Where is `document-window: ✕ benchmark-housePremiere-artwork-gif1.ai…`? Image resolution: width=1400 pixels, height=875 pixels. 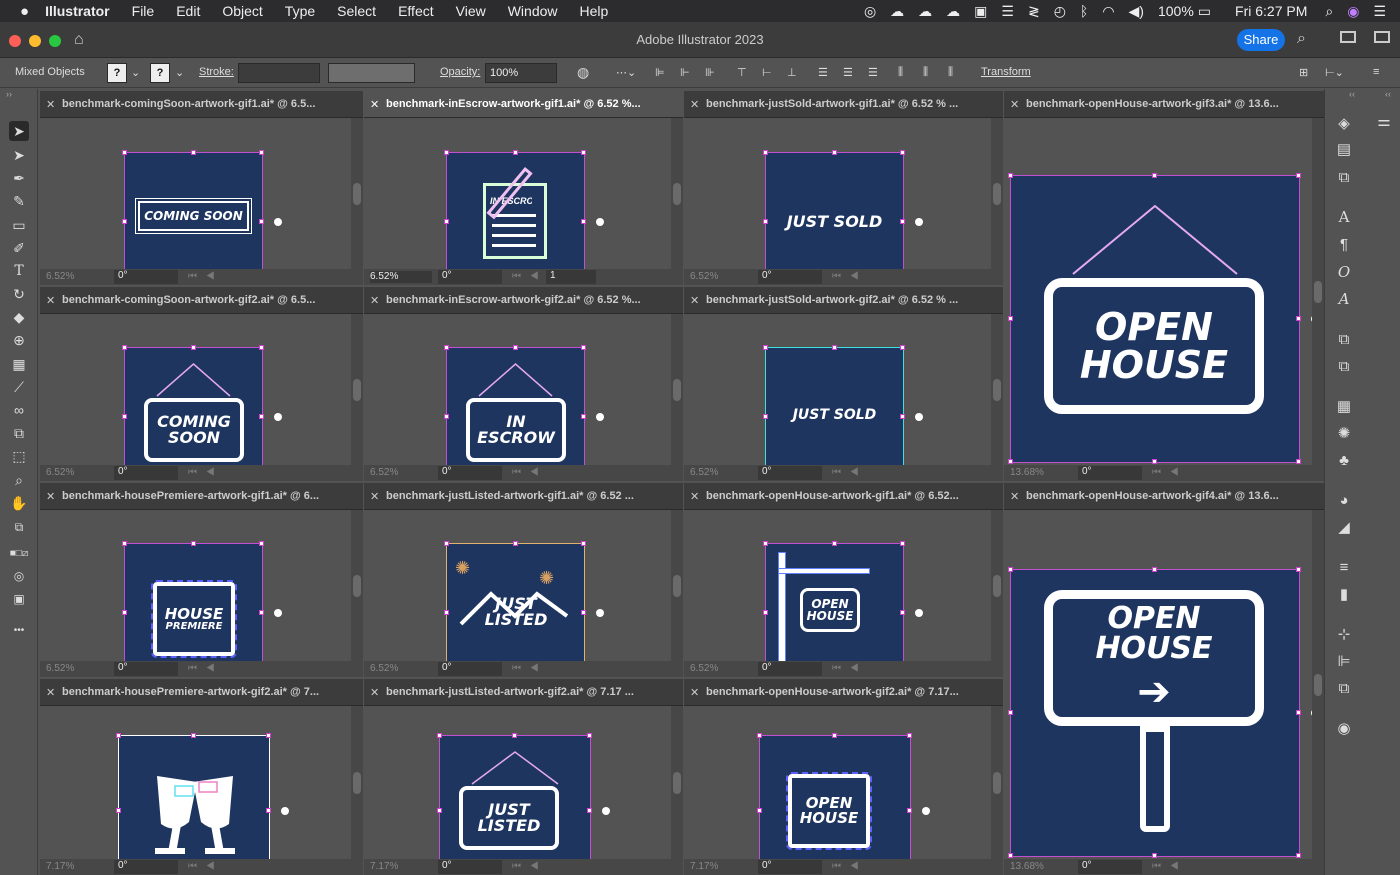
document-window: ✕ benchmark-housePremiere-artwork-gif1.ai… is located at coordinates (201, 580).